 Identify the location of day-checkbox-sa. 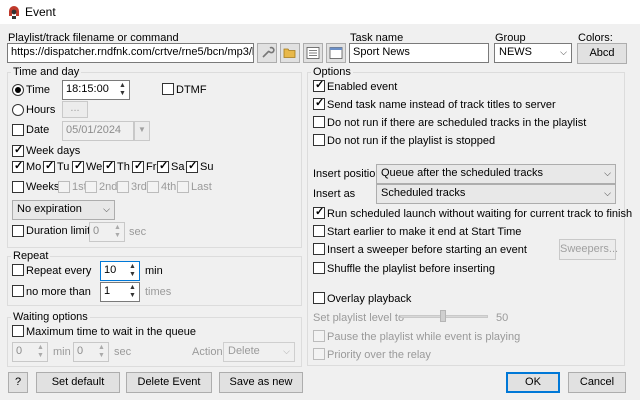
(163, 166).